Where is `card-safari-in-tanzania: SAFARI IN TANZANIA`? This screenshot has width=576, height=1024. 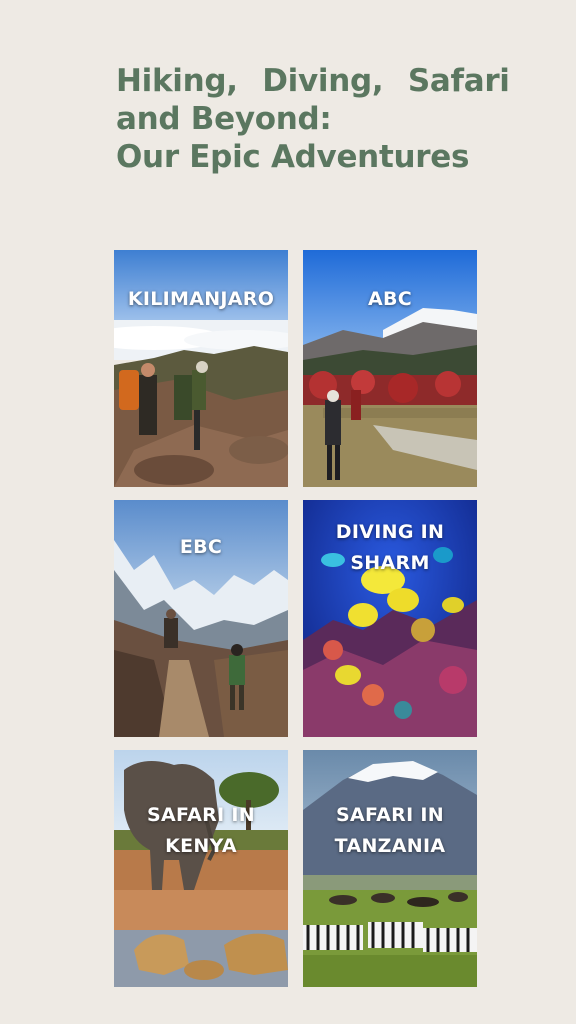
card-safari-in-tanzania: SAFARI IN TANZANIA is located at coordinates (390, 868).